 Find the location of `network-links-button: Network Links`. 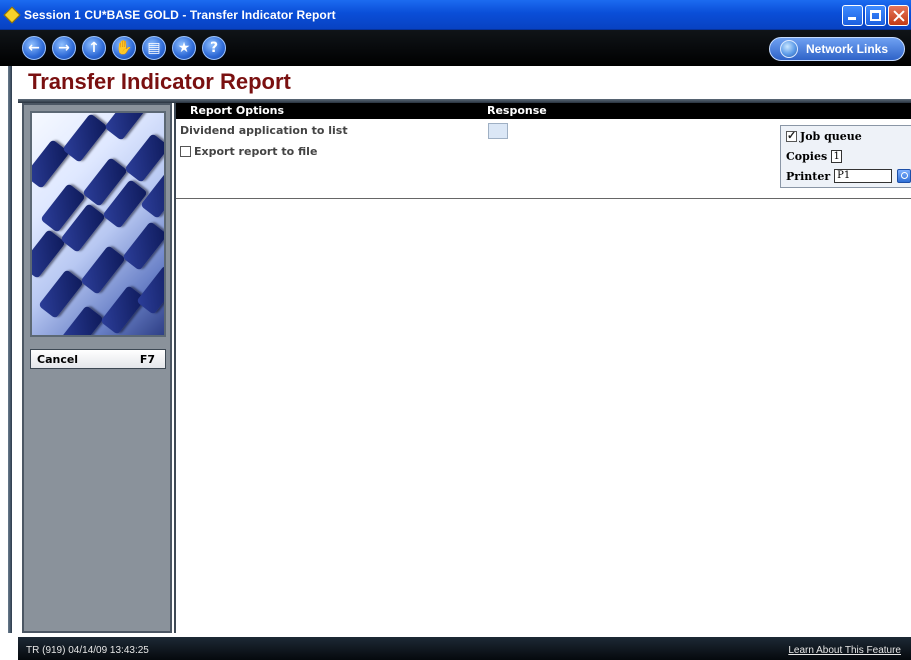

network-links-button: Network Links is located at coordinates (837, 49).